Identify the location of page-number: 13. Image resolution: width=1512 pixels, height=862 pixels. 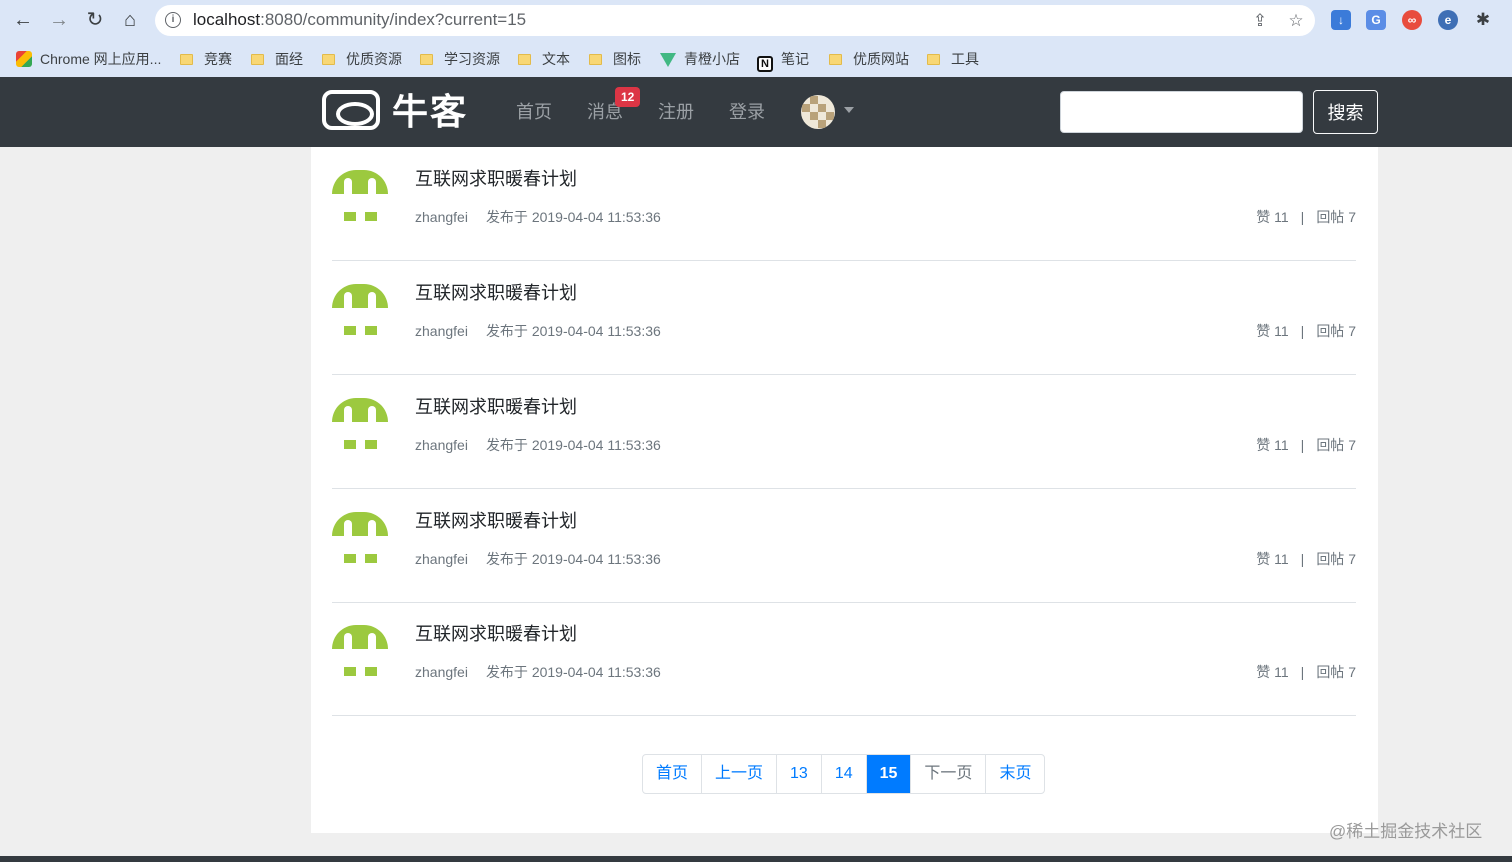
(799, 774).